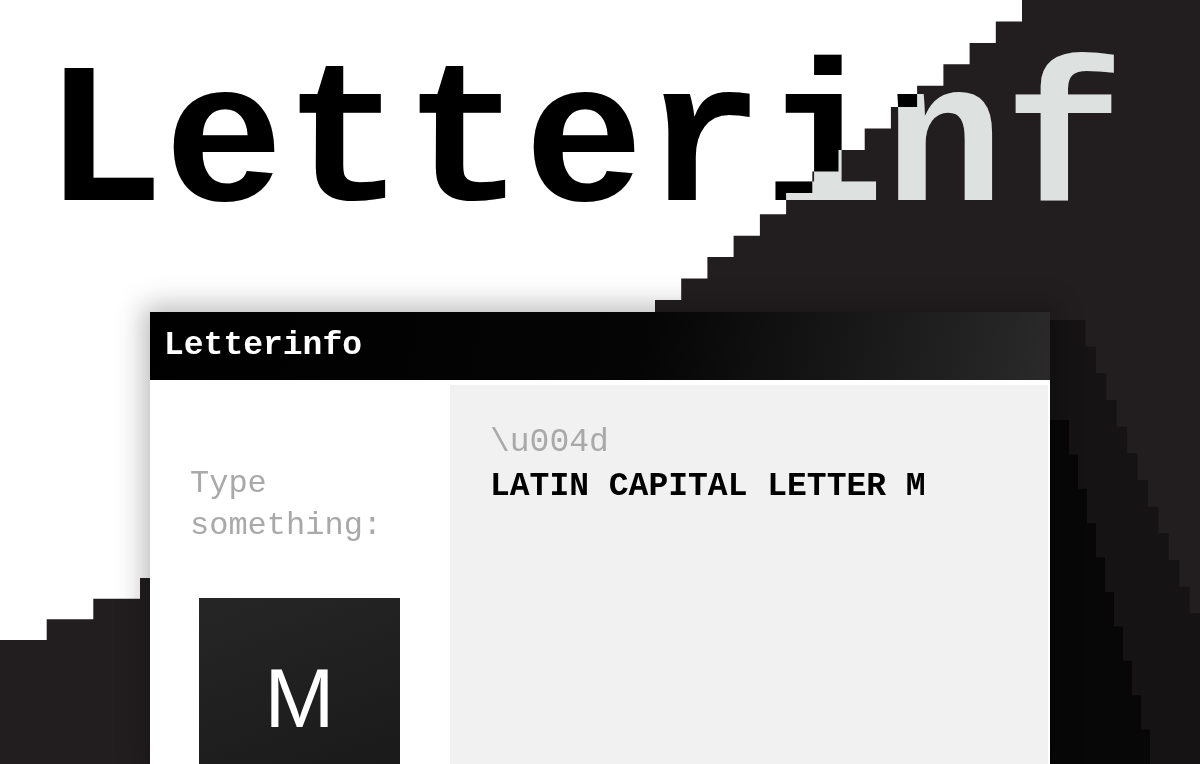 Image resolution: width=1200 pixels, height=764 pixels. Describe the element at coordinates (549, 443) in the screenshot. I see `code-point-text: \u004d` at that location.